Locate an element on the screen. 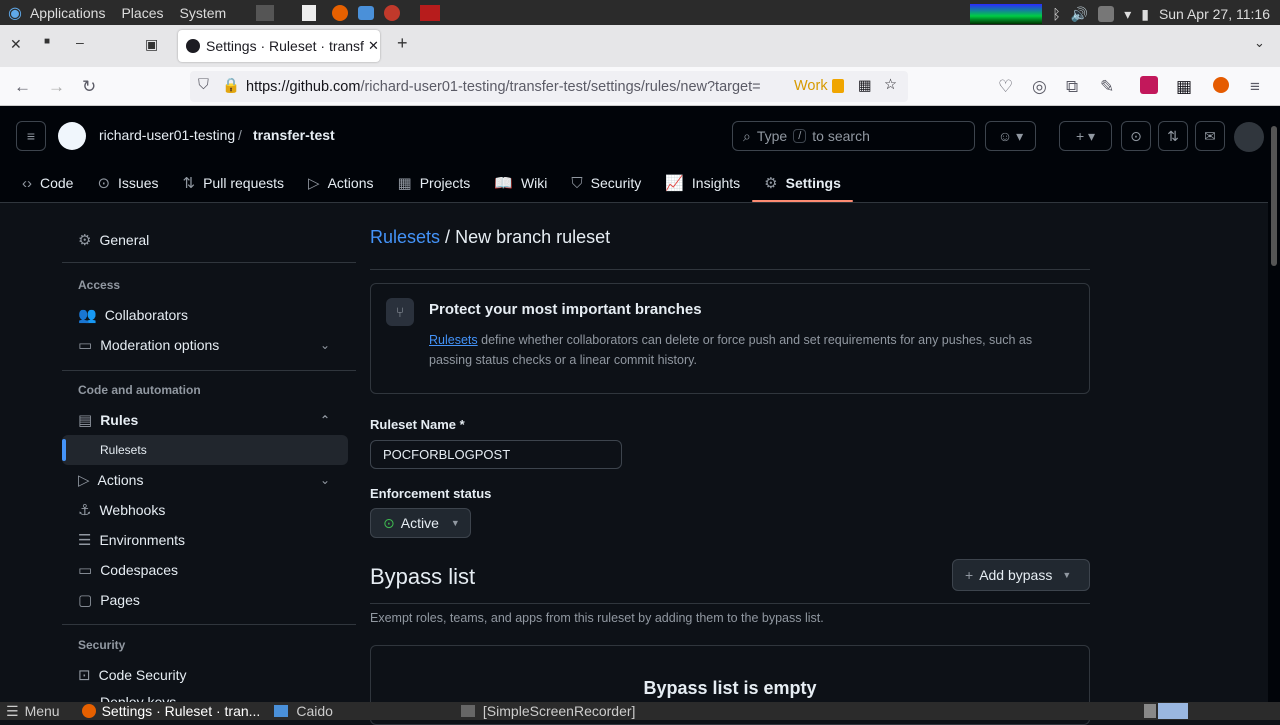 The width and height of the screenshot is (1280, 725). tab-pull-requests: ⇅ Pull requests is located at coordinates (234, 183).